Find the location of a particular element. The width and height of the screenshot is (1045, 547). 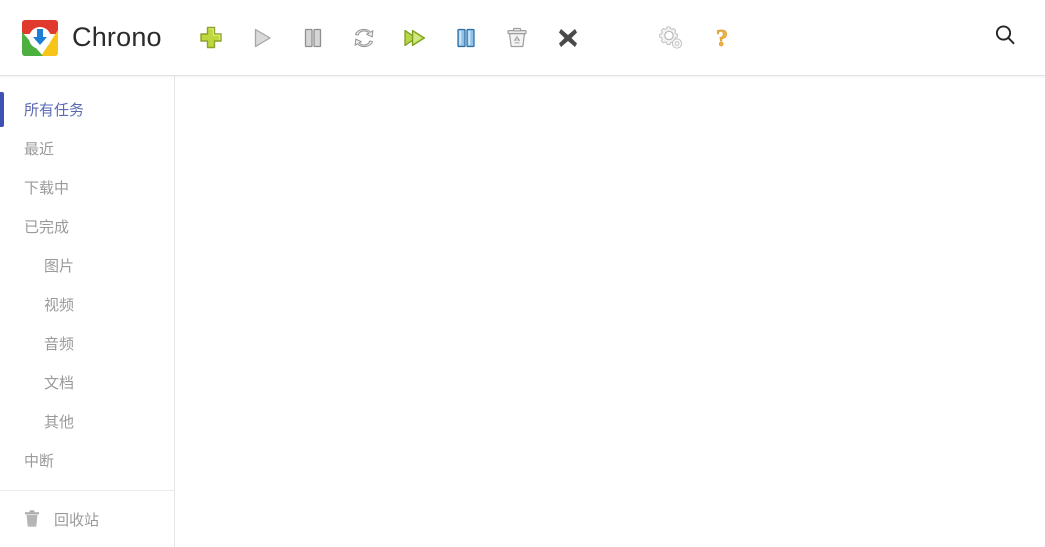

sidebar-item-label: 图片 is located at coordinates (59, 266).